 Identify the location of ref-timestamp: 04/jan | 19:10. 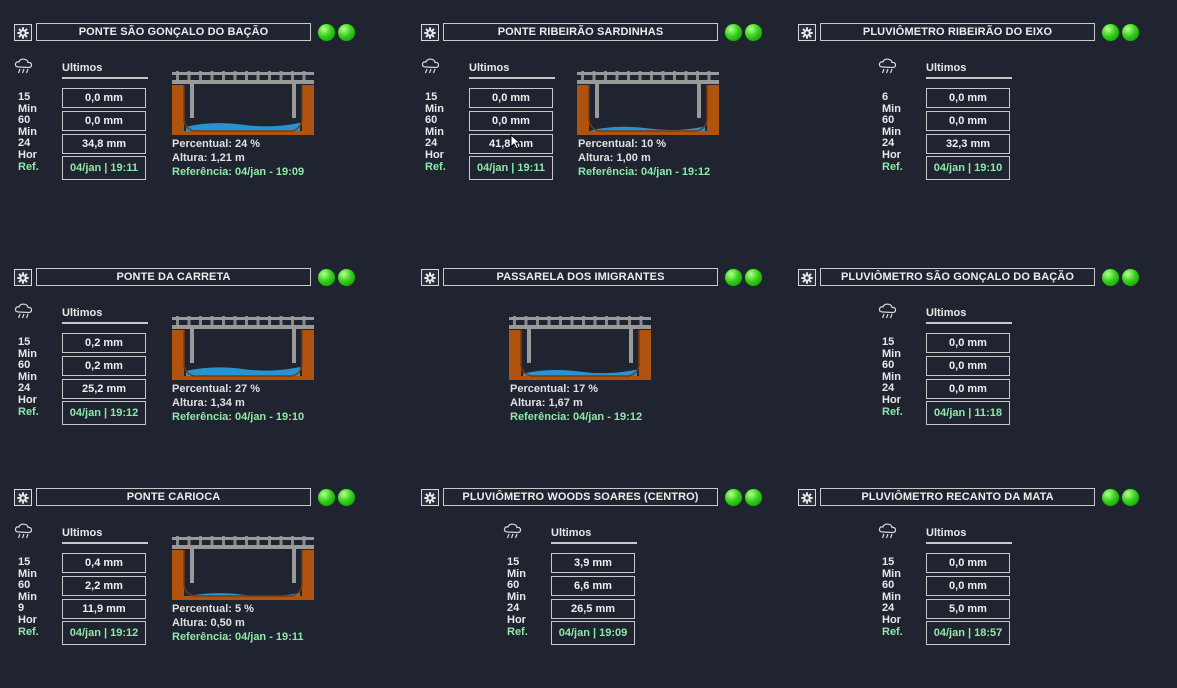
(968, 168).